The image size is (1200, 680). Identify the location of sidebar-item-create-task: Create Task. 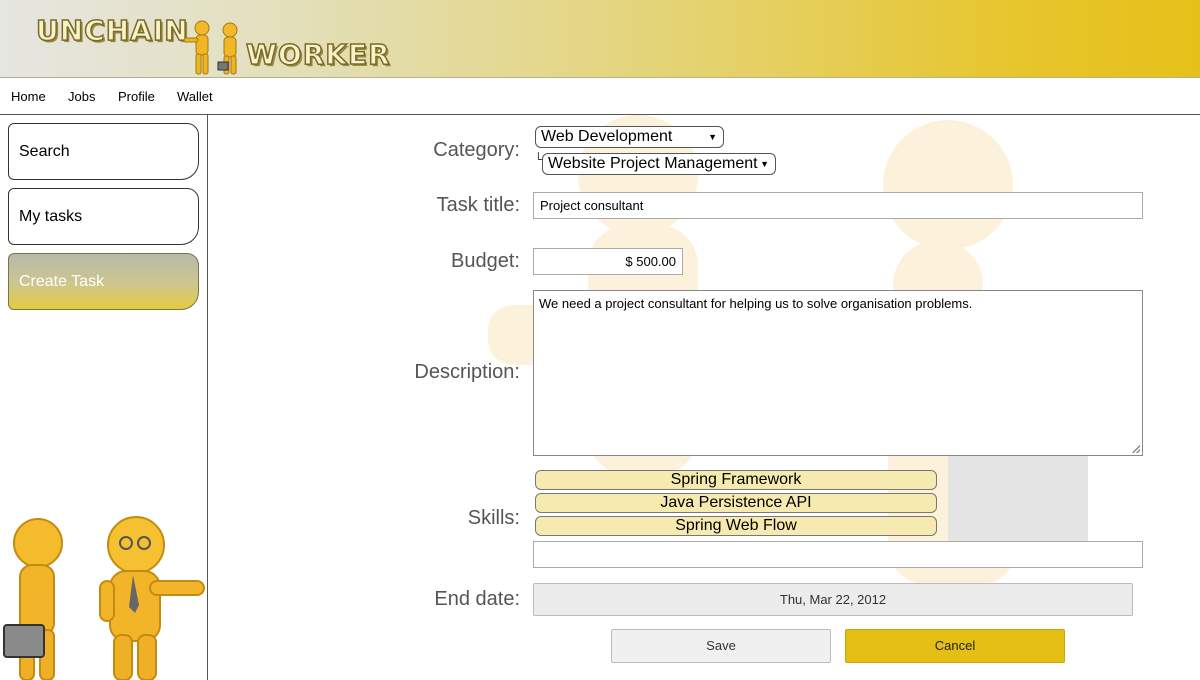
(103, 281).